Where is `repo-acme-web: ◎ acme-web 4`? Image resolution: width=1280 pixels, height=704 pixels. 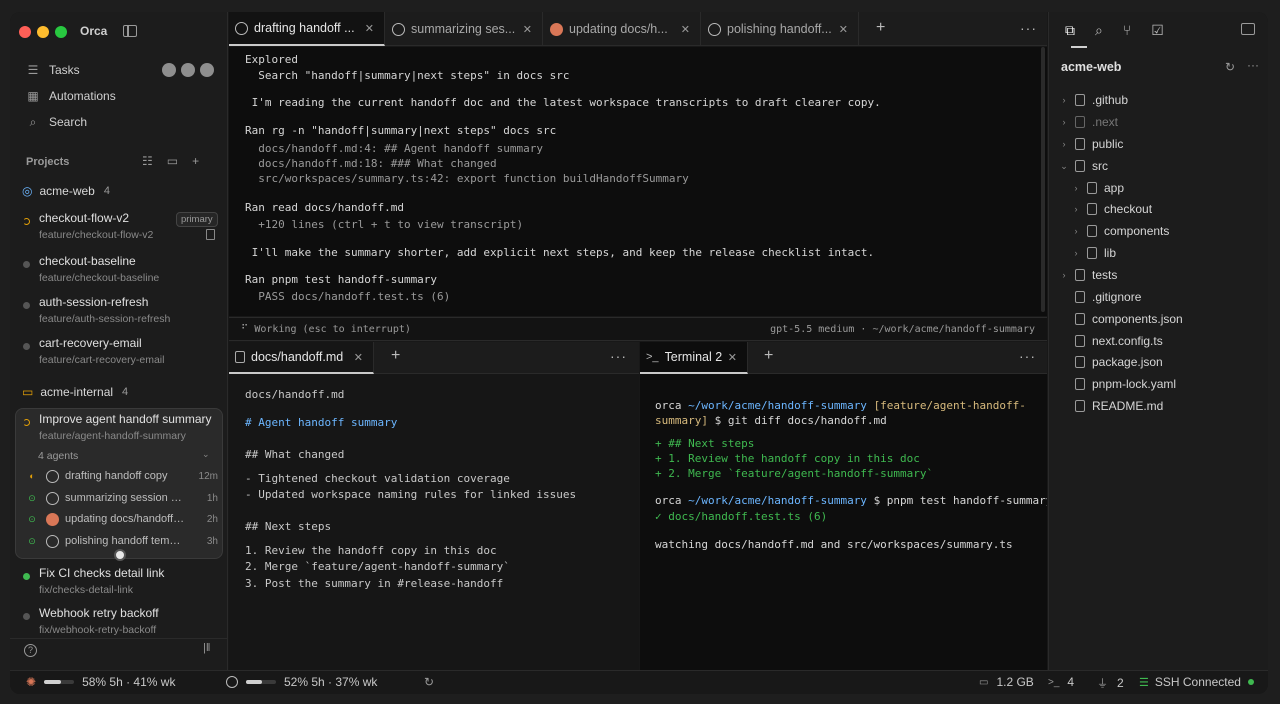 repo-acme-web: ◎ acme-web 4 is located at coordinates (66, 191).